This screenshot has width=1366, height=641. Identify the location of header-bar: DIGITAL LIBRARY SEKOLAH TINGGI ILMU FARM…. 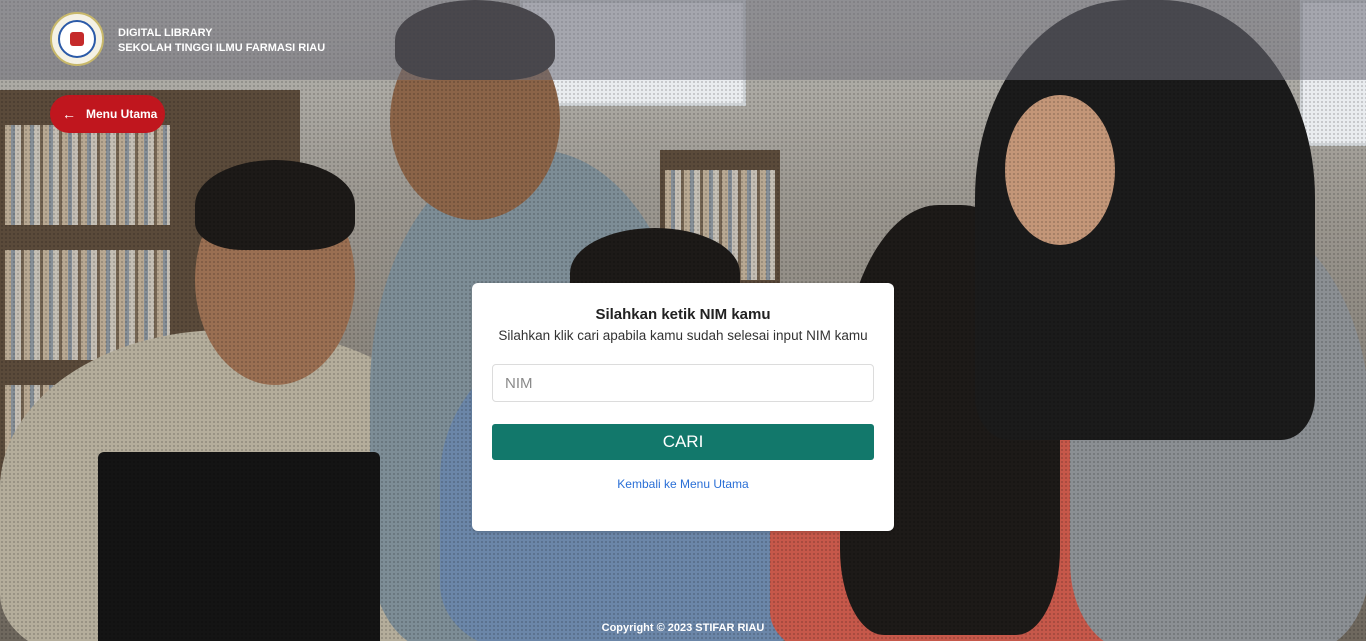
(683, 40).